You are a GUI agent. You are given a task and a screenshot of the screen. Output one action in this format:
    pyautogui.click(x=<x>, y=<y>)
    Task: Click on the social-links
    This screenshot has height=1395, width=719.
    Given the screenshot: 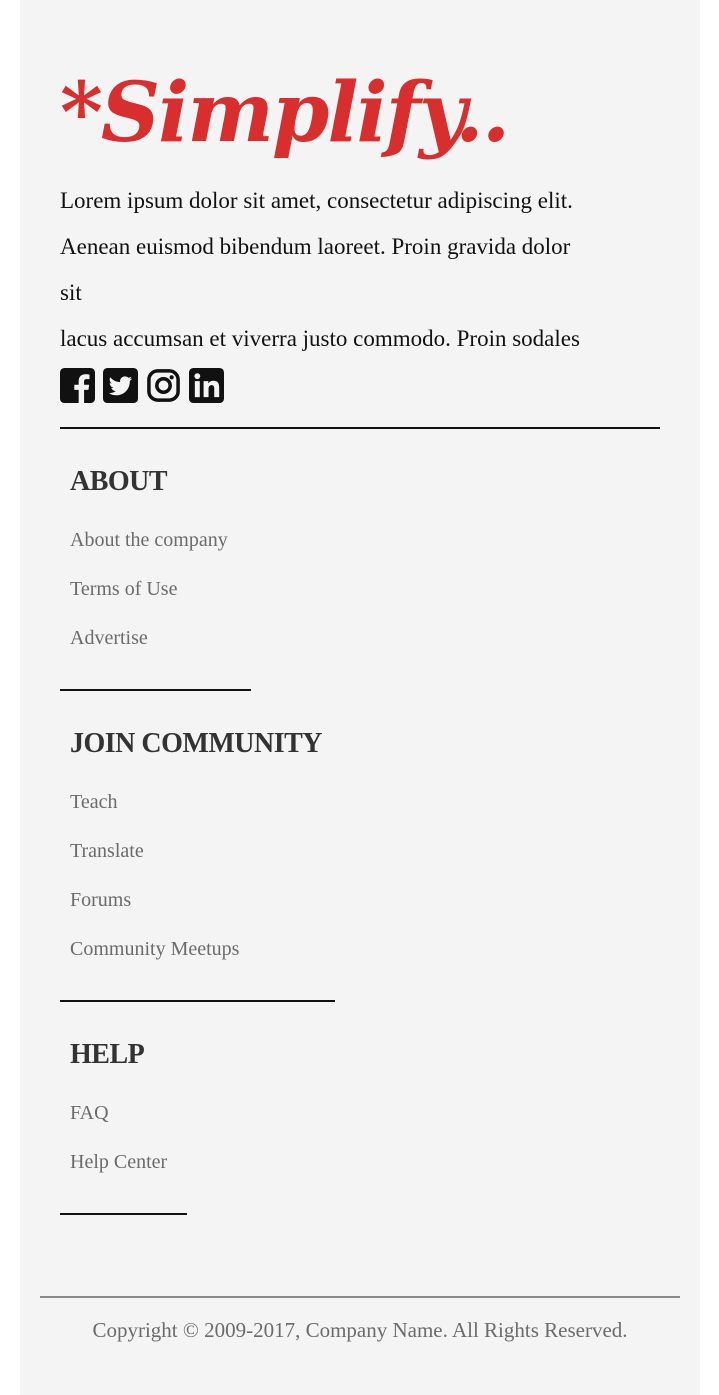 What is the action you would take?
    pyautogui.click(x=370, y=385)
    